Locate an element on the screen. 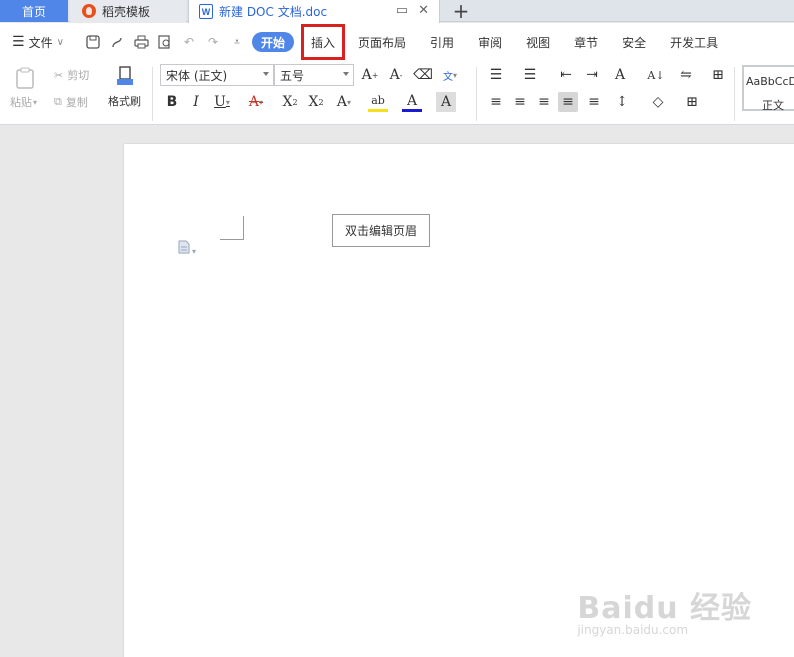 This screenshot has width=794, height=657. format-painter-icon is located at coordinates (124, 75).